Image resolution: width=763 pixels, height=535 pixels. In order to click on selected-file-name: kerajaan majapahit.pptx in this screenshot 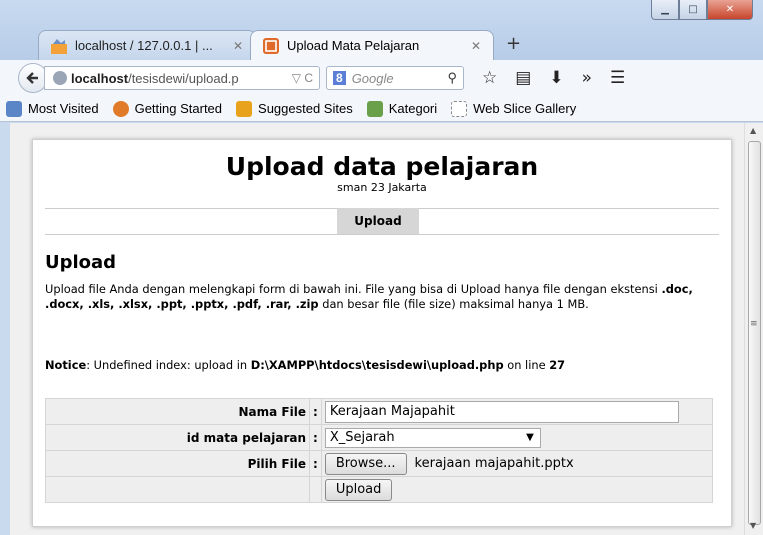, I will do `click(494, 463)`.